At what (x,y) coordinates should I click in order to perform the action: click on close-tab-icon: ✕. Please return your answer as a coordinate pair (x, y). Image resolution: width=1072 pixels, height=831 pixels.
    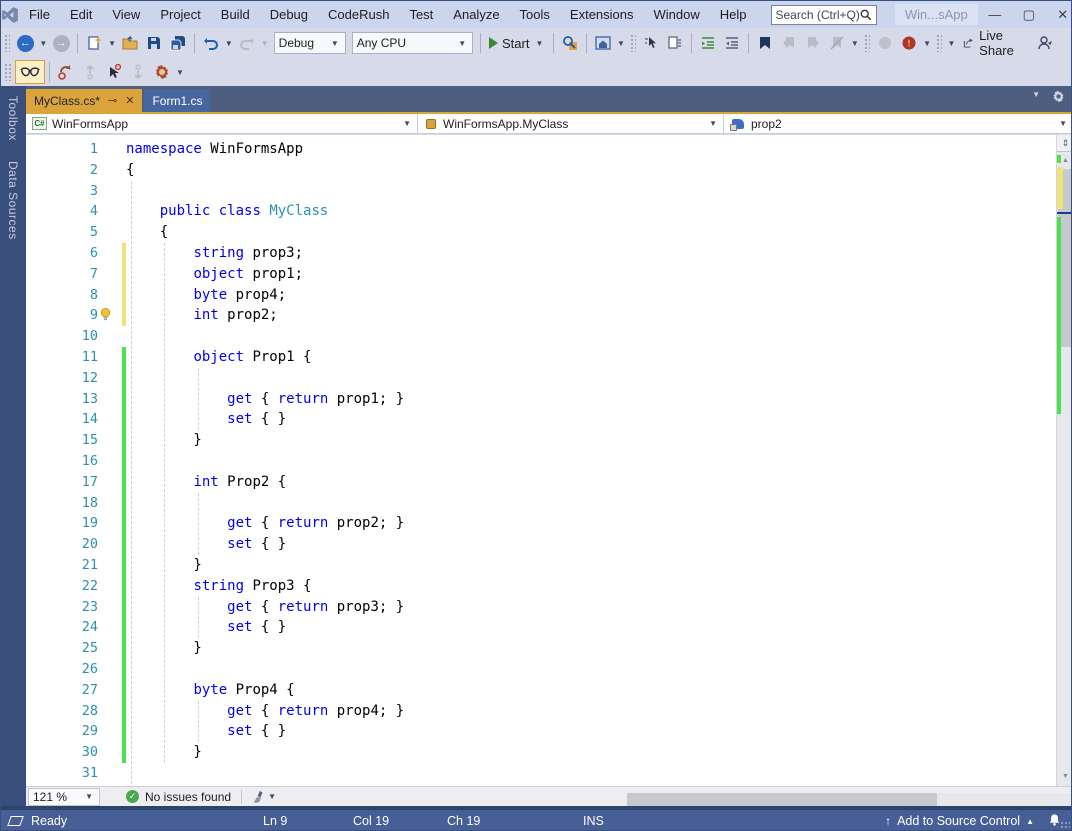
    Looking at the image, I should click on (129, 100).